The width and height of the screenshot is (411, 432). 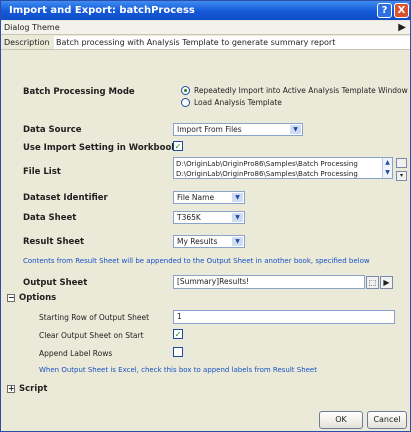 What do you see at coordinates (387, 420) in the screenshot?
I see `cancel-button: Cancel` at bounding box center [387, 420].